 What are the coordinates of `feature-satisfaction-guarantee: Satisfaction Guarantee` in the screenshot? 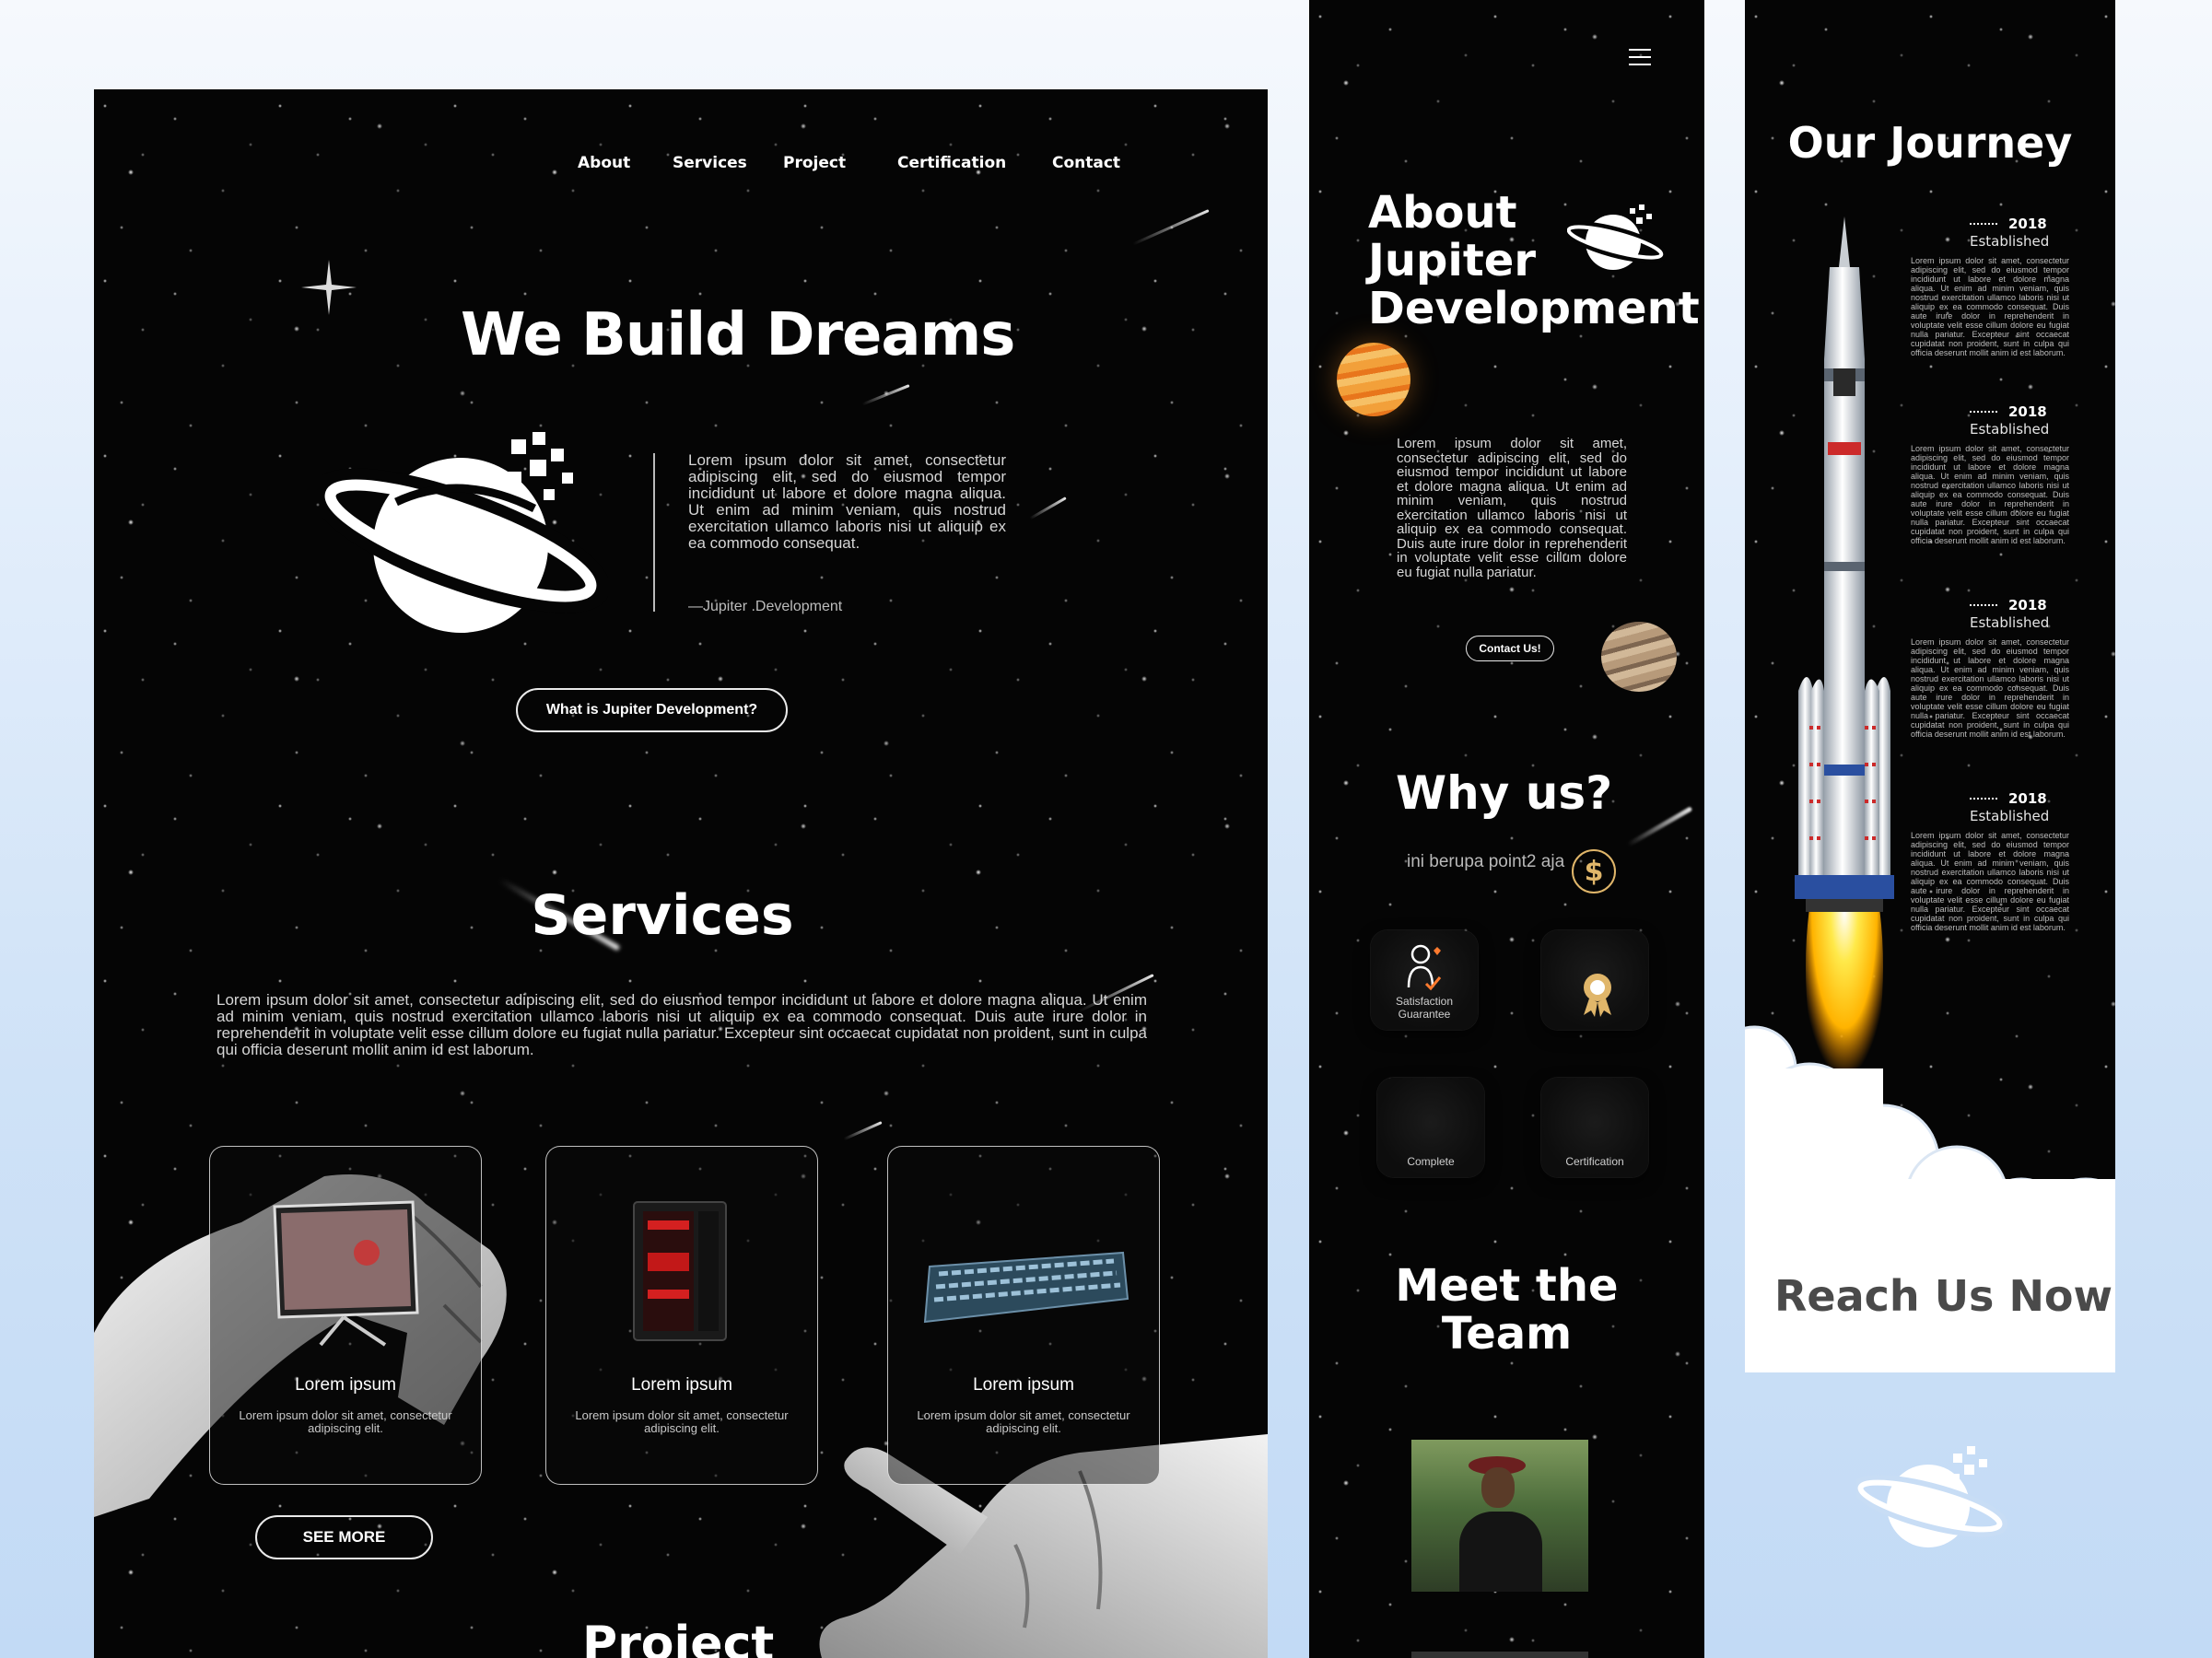 It's located at (1424, 980).